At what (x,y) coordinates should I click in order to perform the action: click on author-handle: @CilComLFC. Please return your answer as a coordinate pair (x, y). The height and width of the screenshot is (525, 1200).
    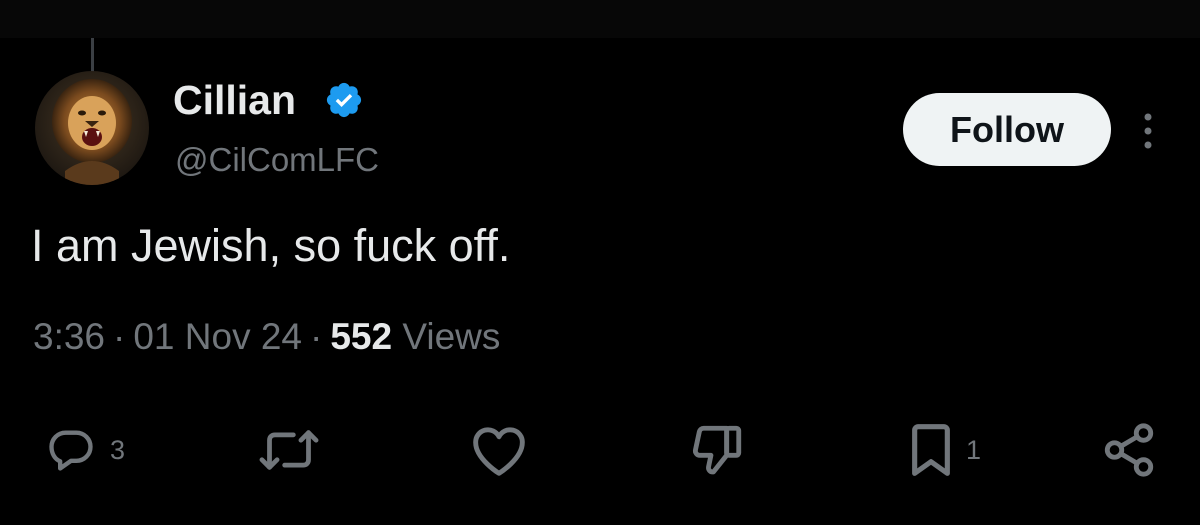
    Looking at the image, I should click on (277, 160).